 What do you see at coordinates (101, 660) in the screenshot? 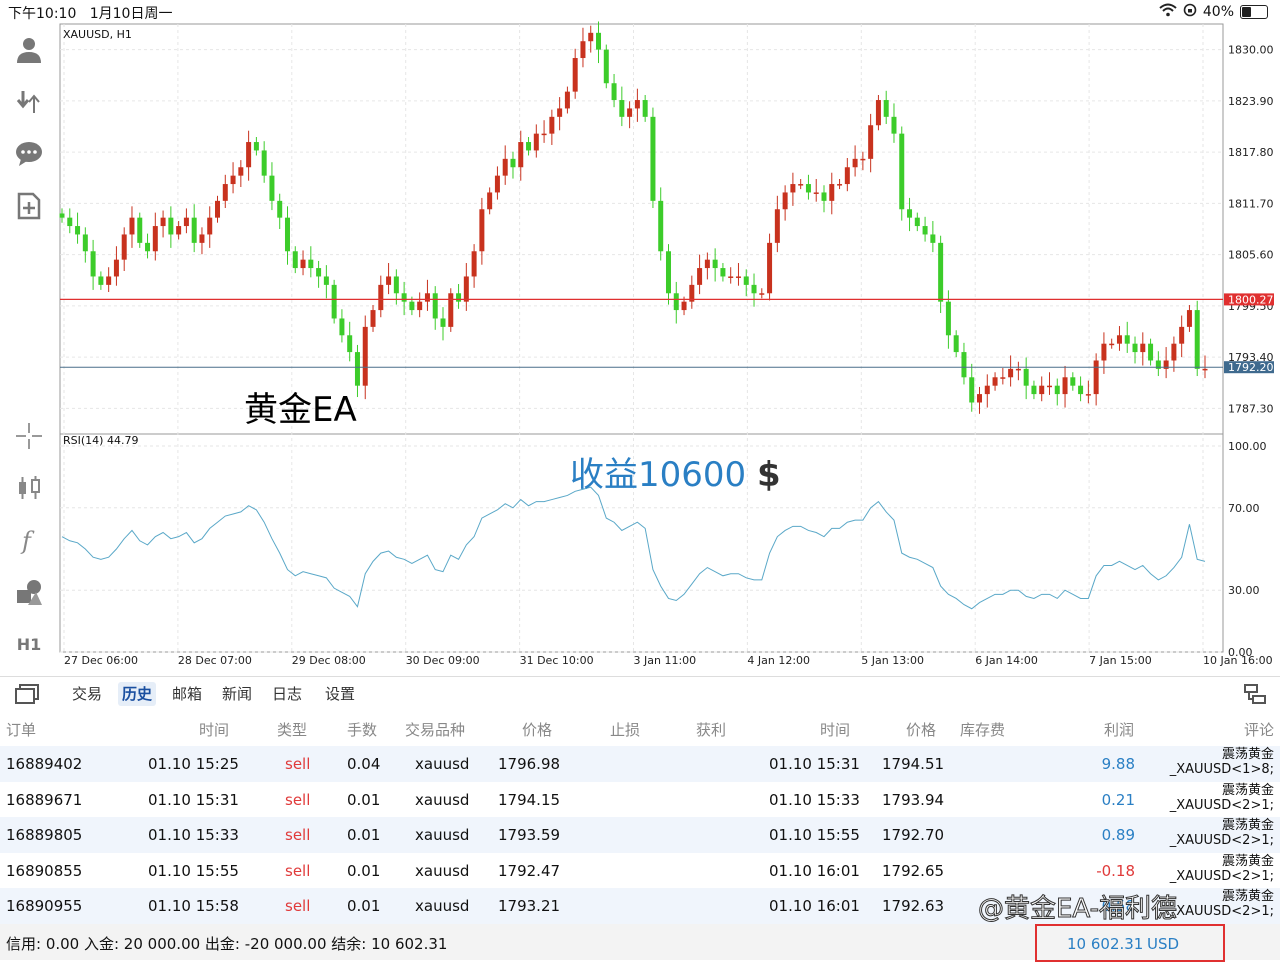
I see `time-tick: 27 Dec 06:00` at bounding box center [101, 660].